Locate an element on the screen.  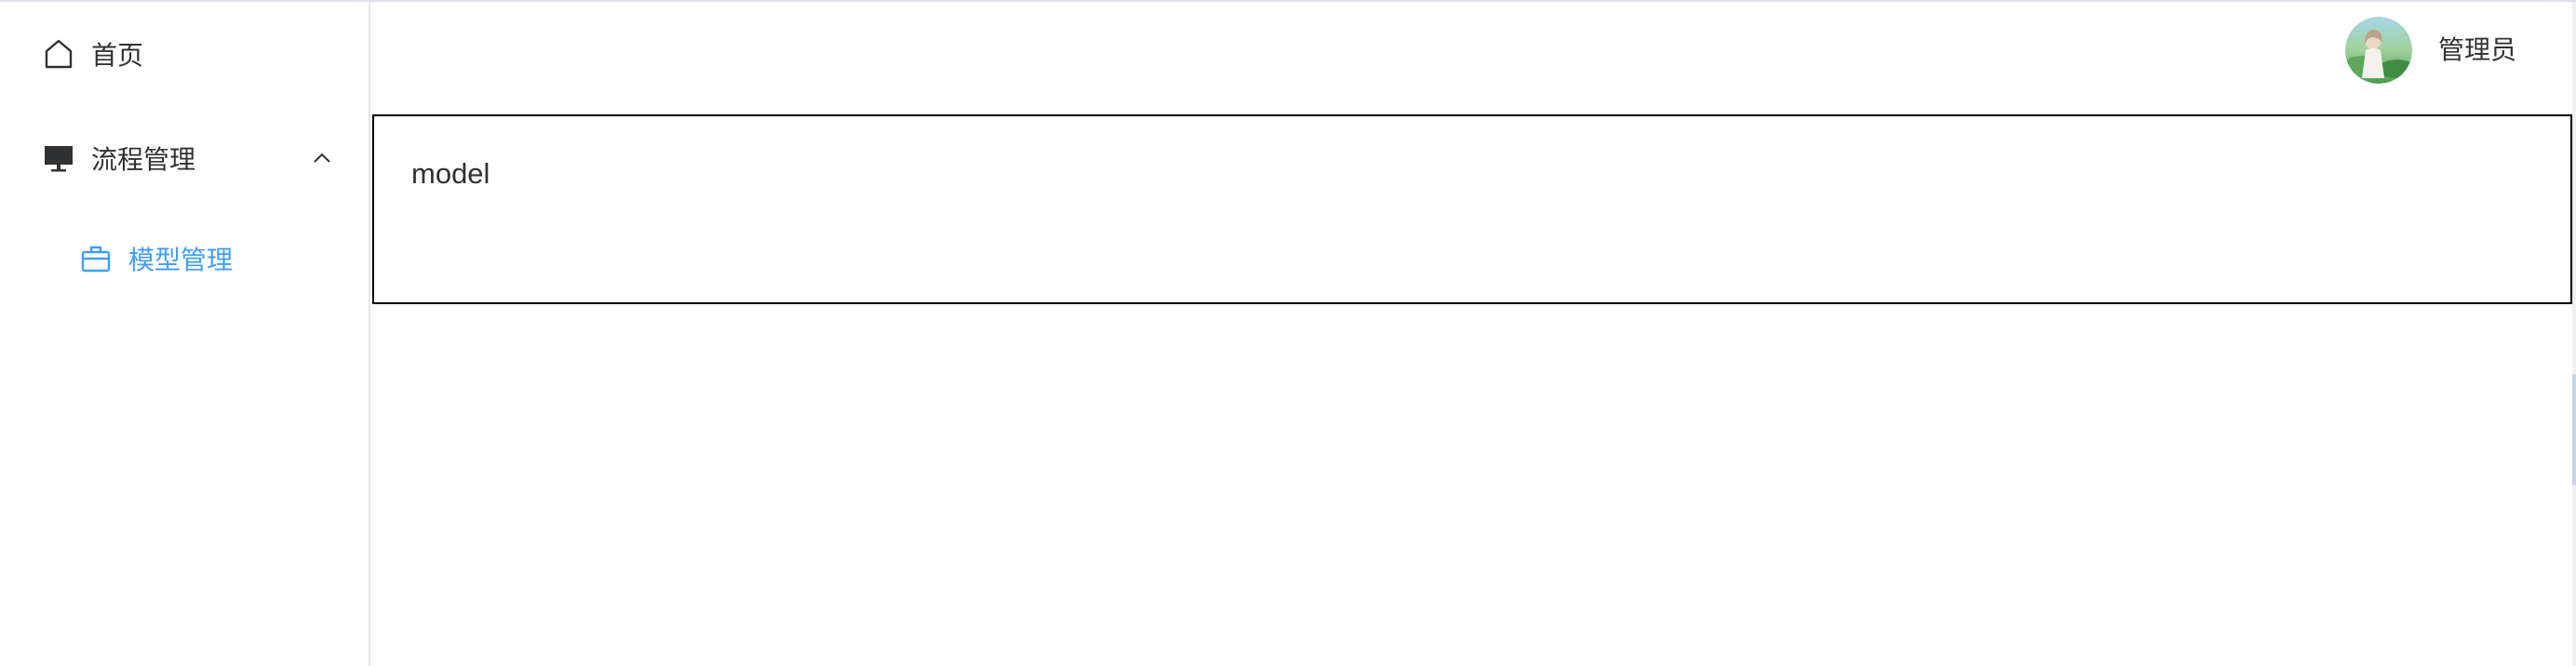
sidebar-item-model-management: 模型管理 is located at coordinates (184, 258).